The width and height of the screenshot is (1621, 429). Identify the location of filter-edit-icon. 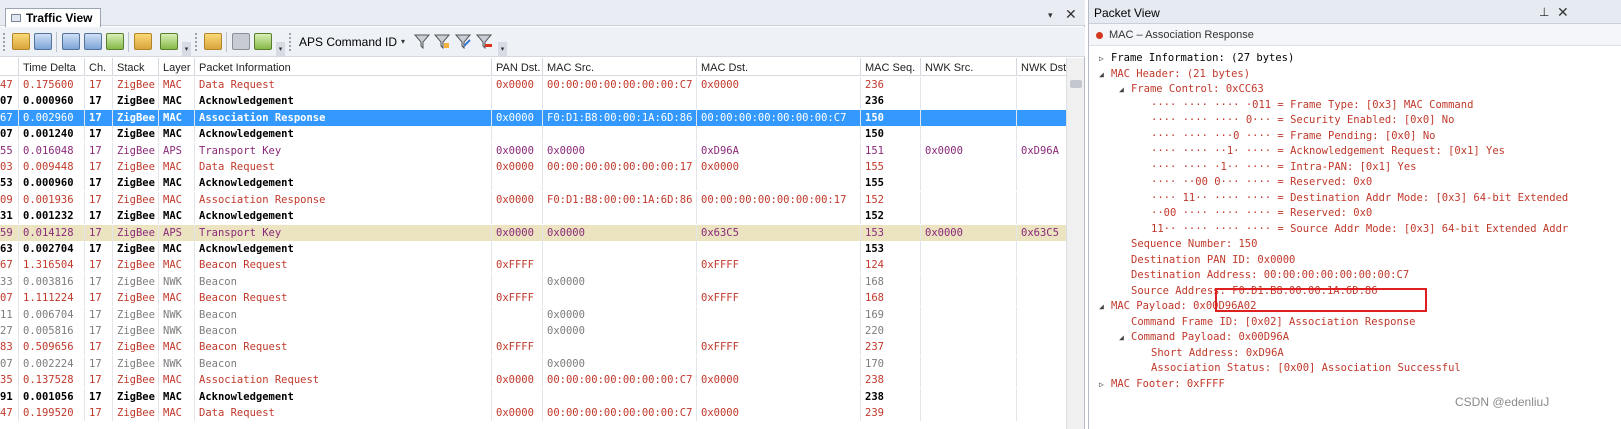
(463, 41).